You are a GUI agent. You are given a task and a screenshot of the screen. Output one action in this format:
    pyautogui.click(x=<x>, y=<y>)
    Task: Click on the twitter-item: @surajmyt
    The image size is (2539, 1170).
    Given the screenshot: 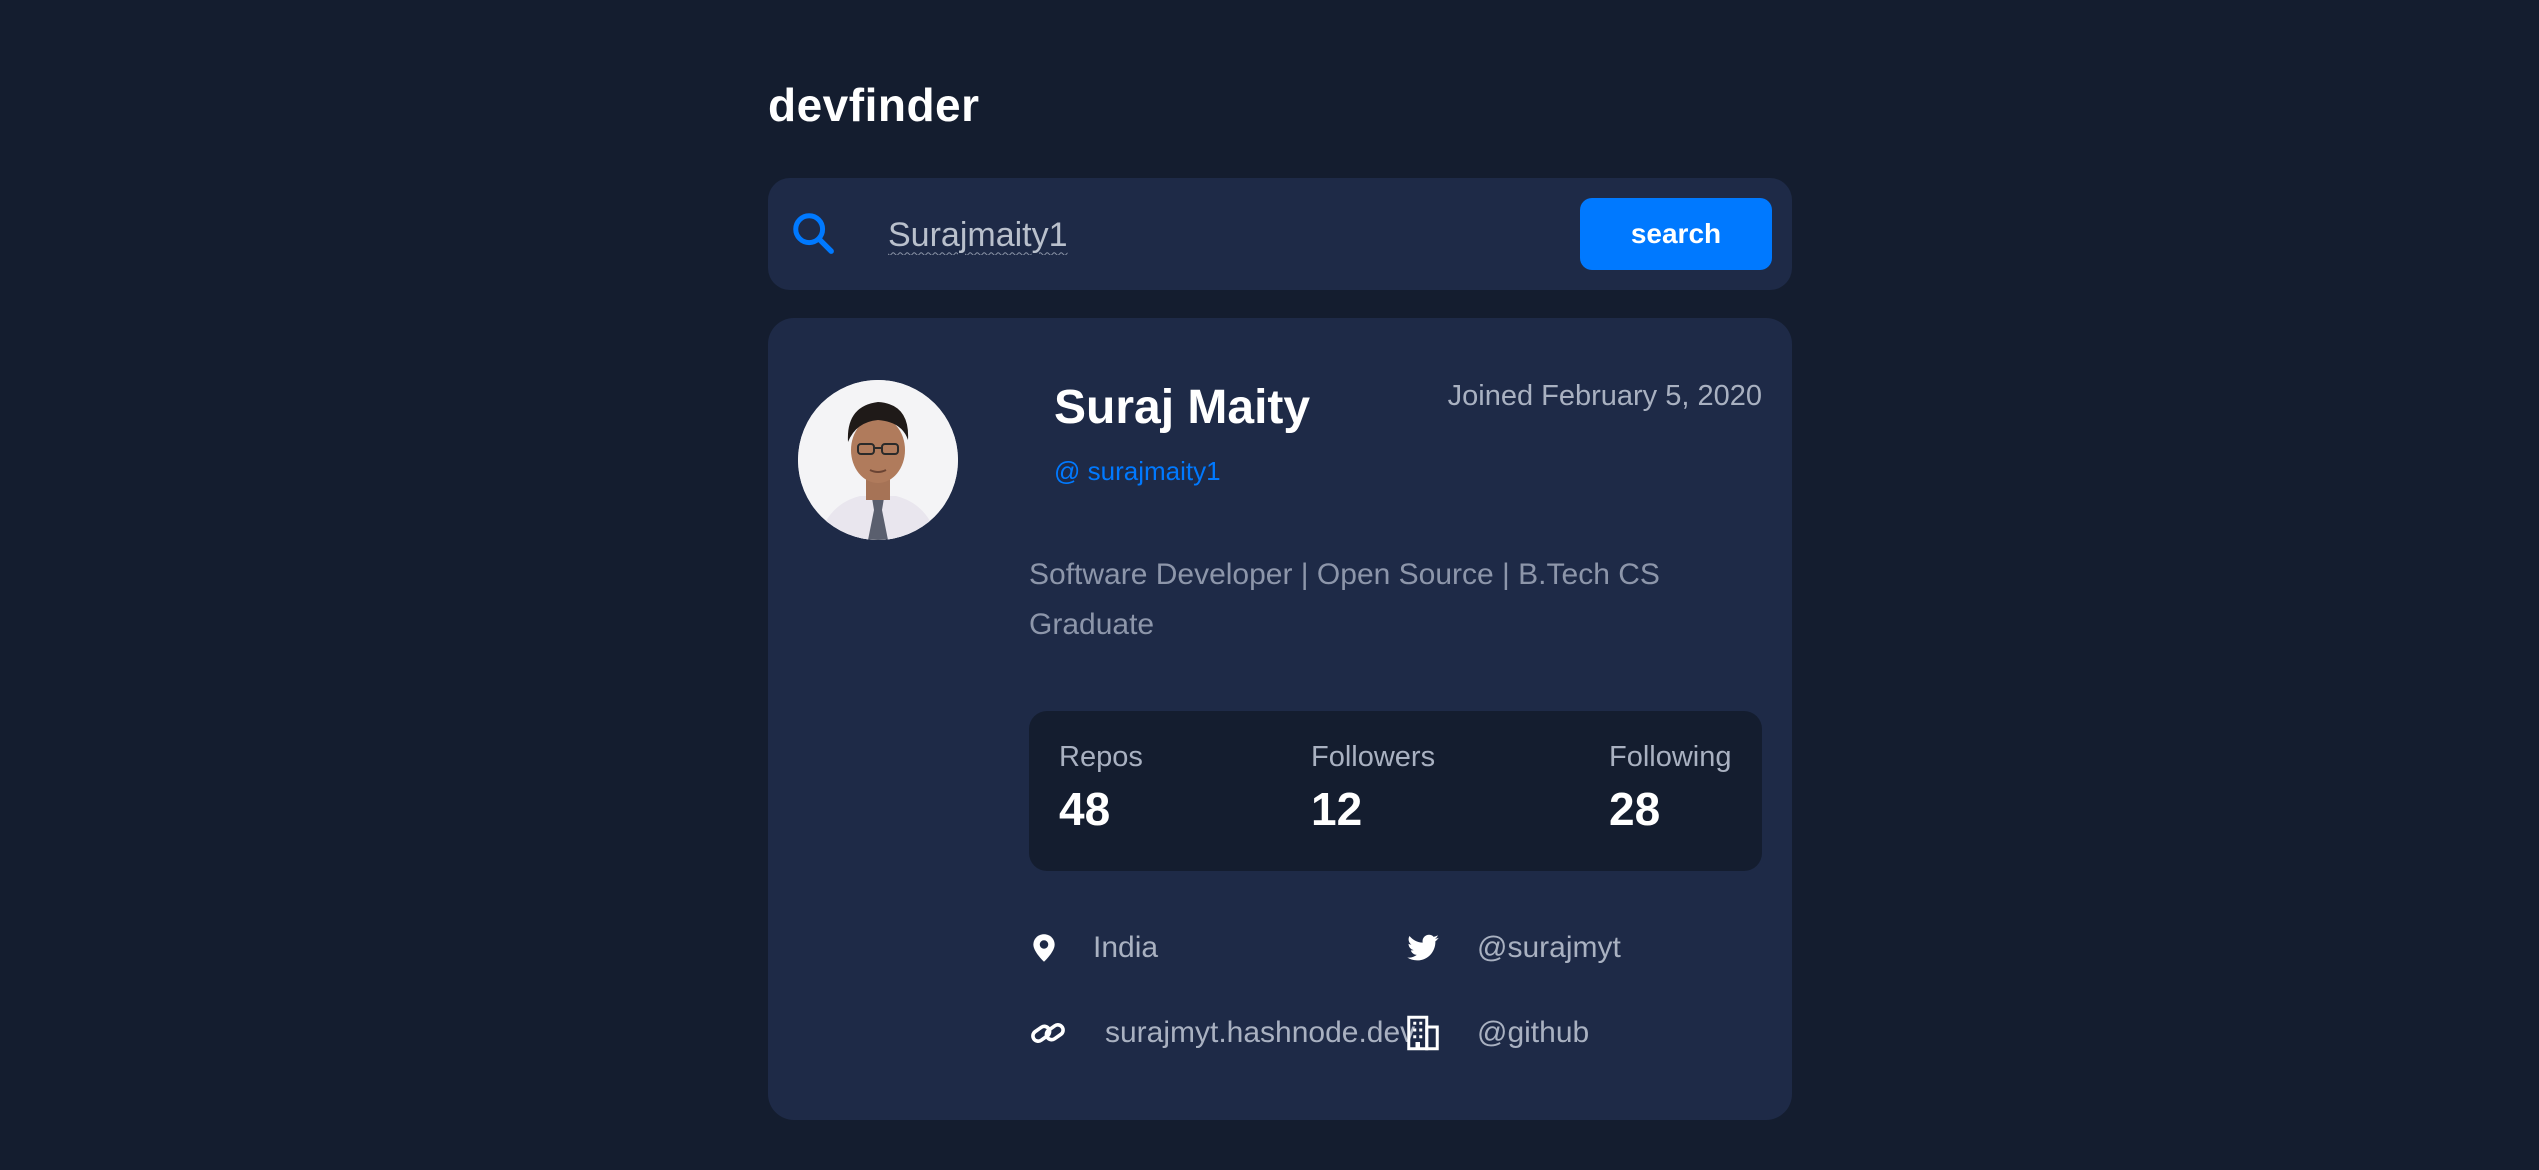 What is the action you would take?
    pyautogui.click(x=1513, y=948)
    